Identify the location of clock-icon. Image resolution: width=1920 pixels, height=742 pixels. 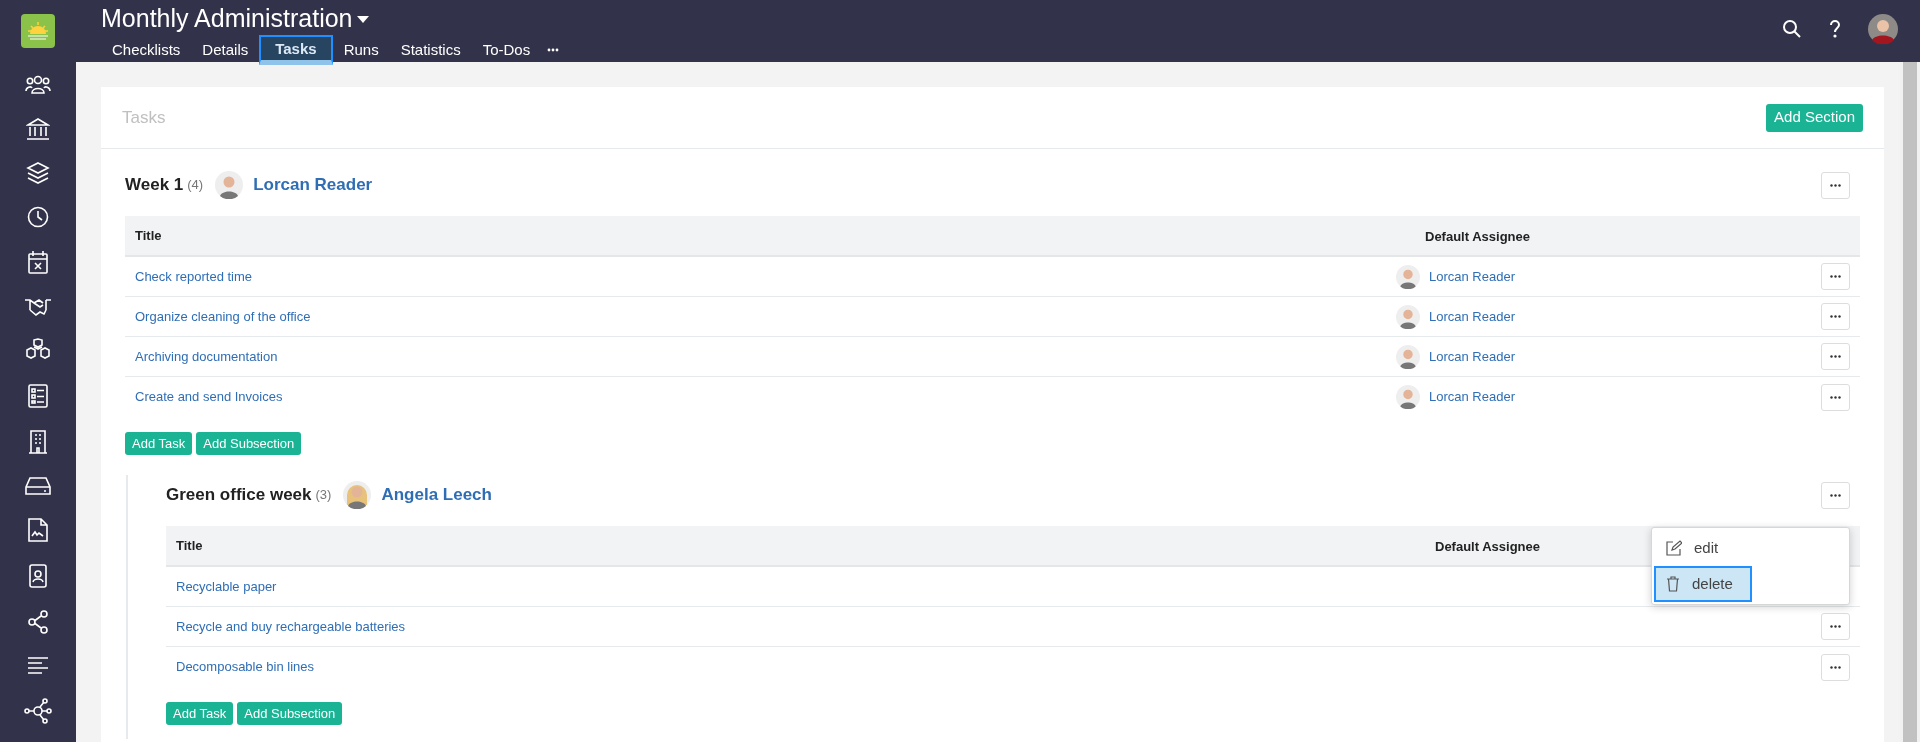
(38, 217).